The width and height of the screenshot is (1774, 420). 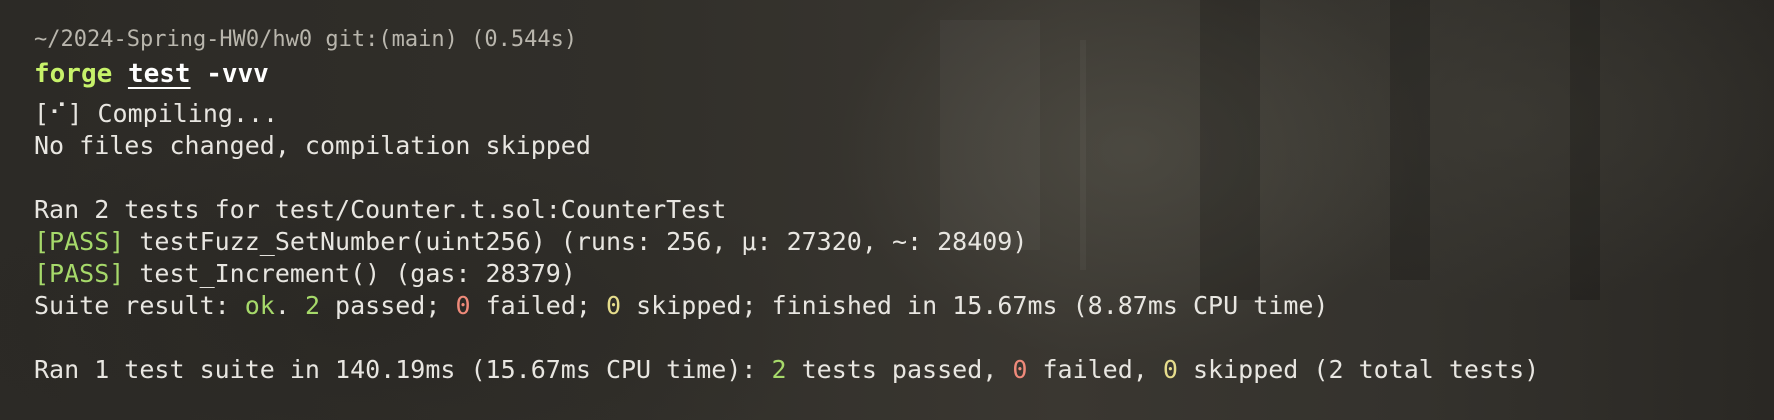 I want to click on summary-failed-label: failed,, so click(x=1095, y=369).